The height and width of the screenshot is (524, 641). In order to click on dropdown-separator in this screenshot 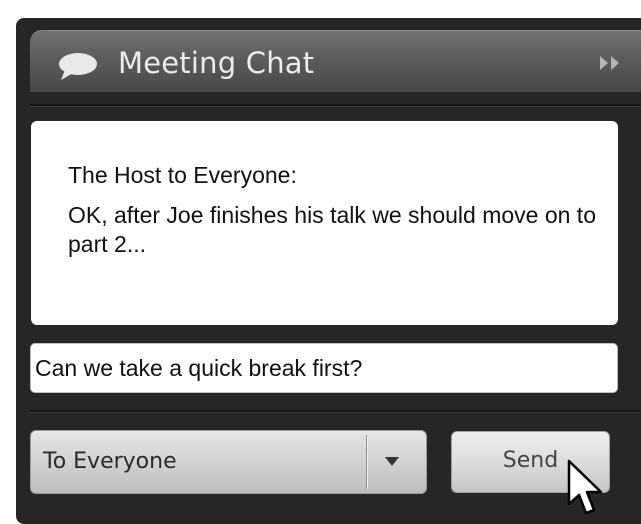, I will do `click(366, 462)`.